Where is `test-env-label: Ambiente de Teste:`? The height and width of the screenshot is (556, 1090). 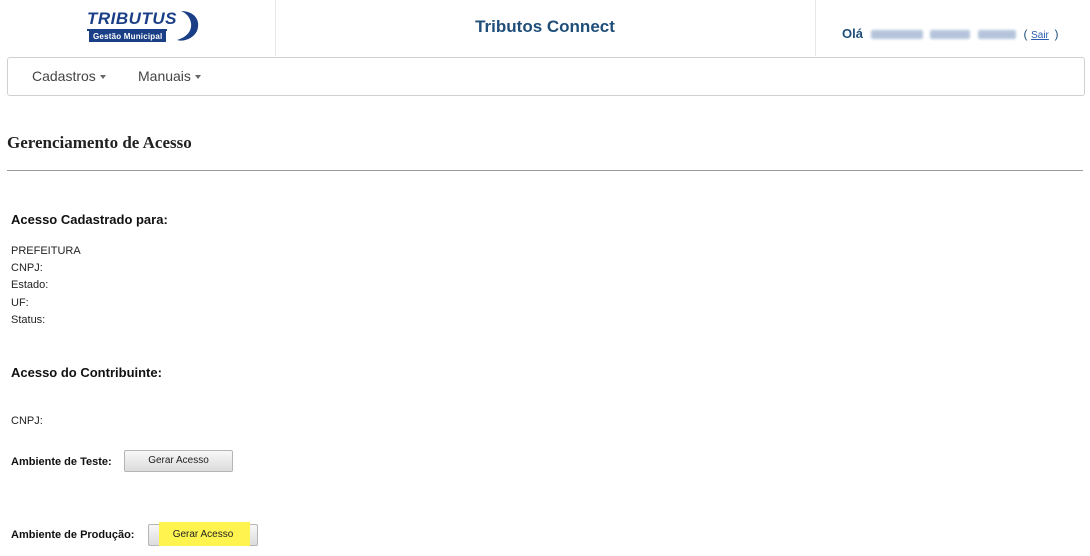 test-env-label: Ambiente de Teste: is located at coordinates (61, 462).